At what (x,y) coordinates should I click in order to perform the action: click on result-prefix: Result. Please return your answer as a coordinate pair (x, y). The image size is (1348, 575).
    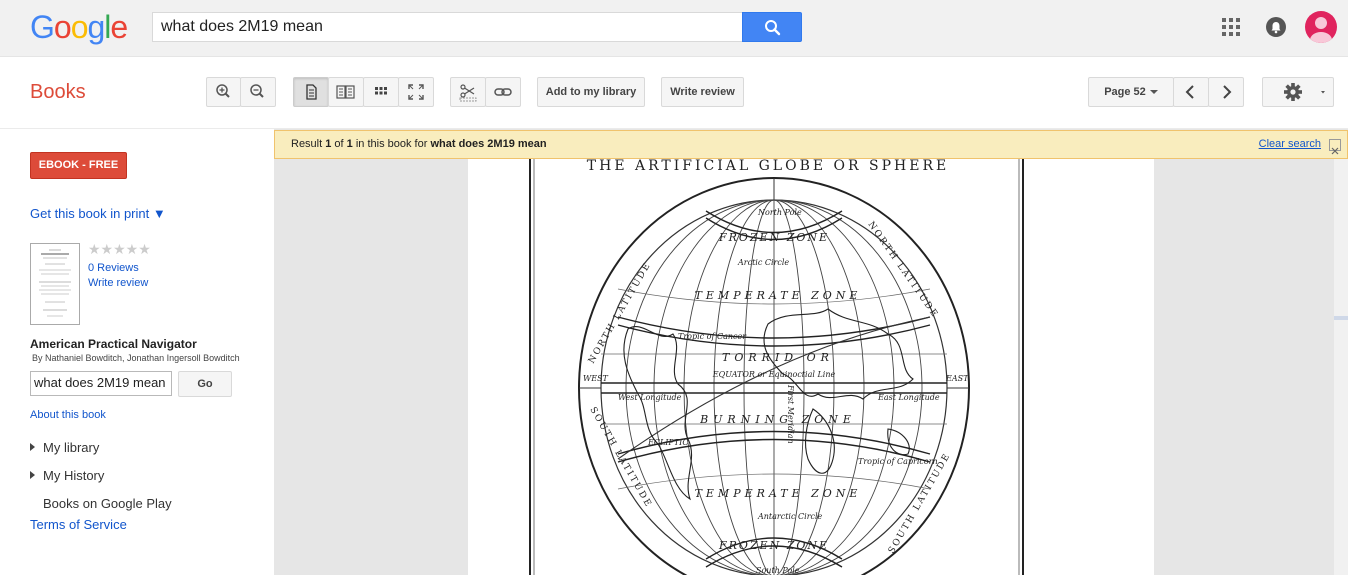
    Looking at the image, I should click on (308, 144).